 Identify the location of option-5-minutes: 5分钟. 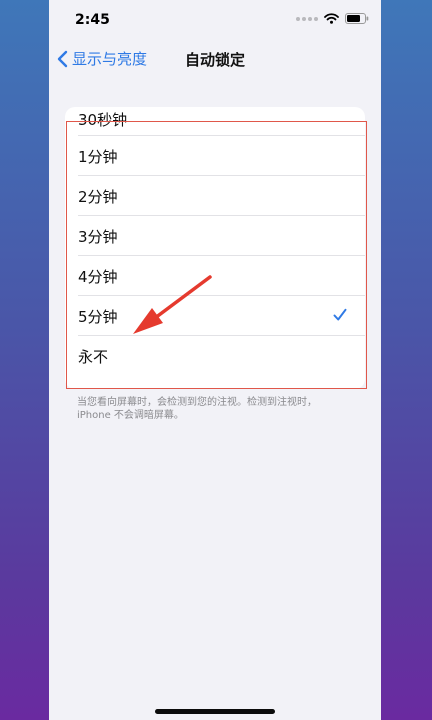
(215, 316).